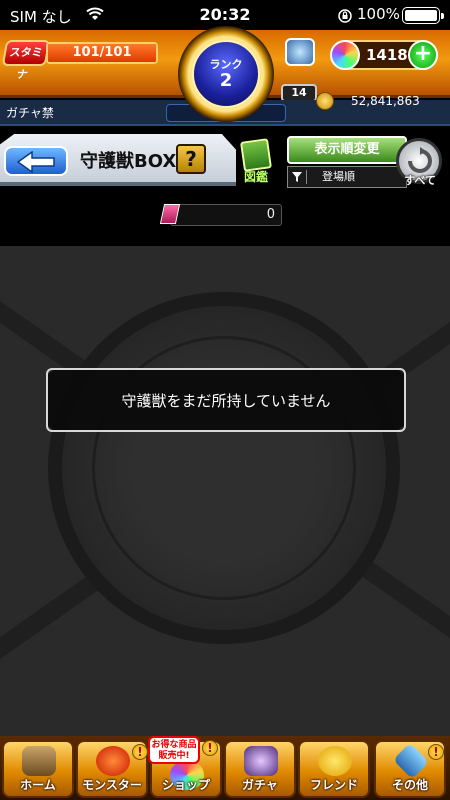 The image size is (450, 800). What do you see at coordinates (345, 55) in the screenshot?
I see `orb-icon` at bounding box center [345, 55].